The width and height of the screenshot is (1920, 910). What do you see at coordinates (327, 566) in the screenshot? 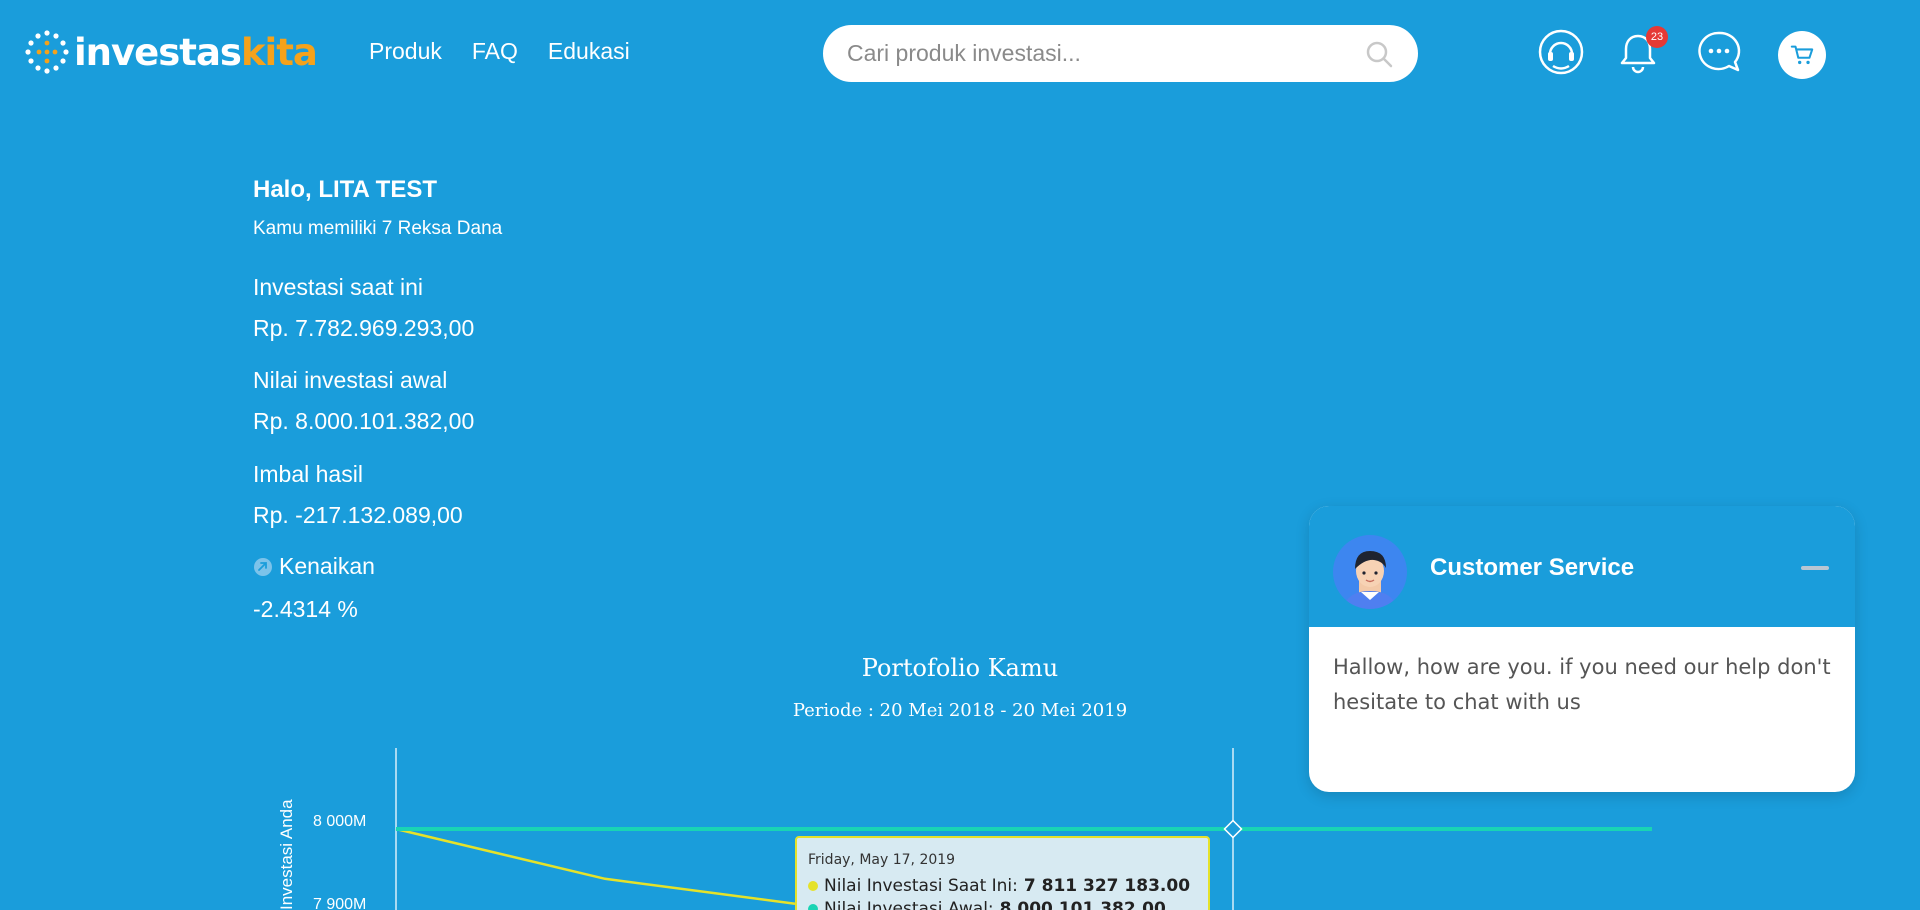
I see `change-label: Kenaikan` at bounding box center [327, 566].